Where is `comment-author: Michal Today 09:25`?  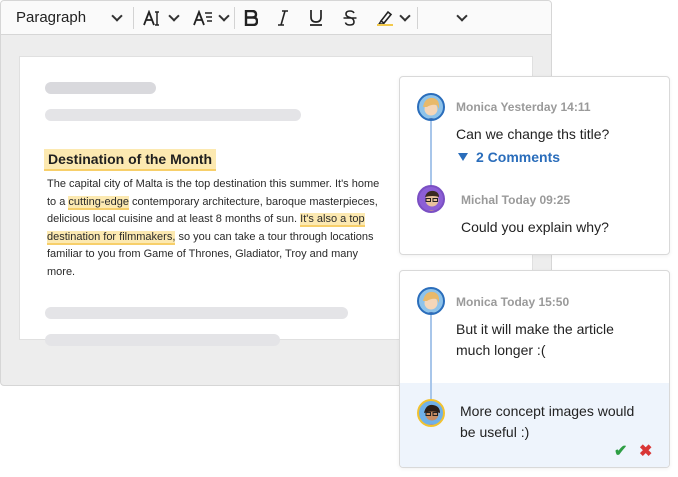
comment-author: Michal Today 09:25 is located at coordinates (516, 200).